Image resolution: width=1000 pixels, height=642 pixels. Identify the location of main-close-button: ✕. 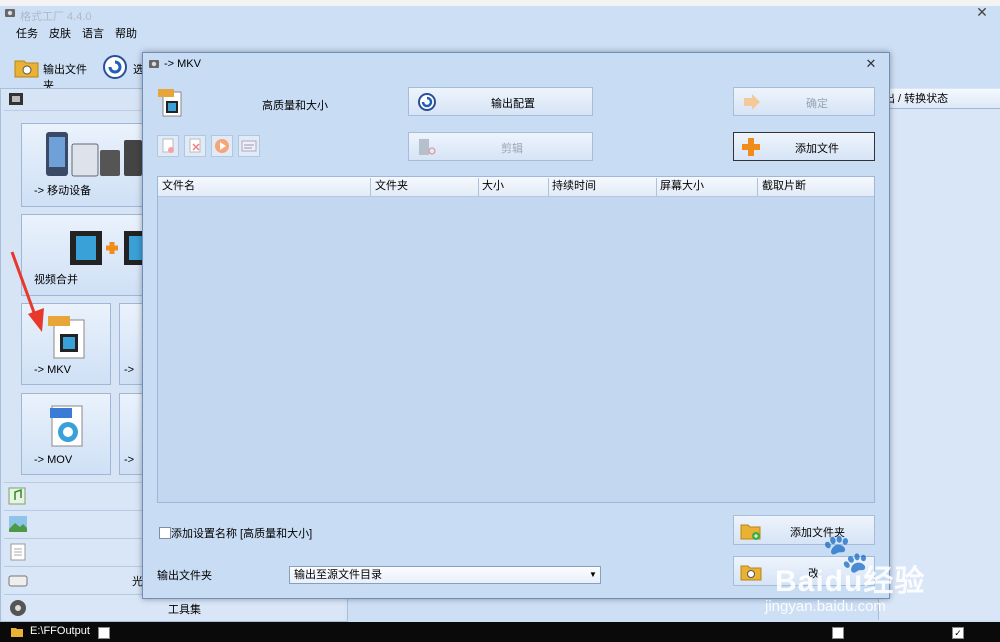
(982, 12).